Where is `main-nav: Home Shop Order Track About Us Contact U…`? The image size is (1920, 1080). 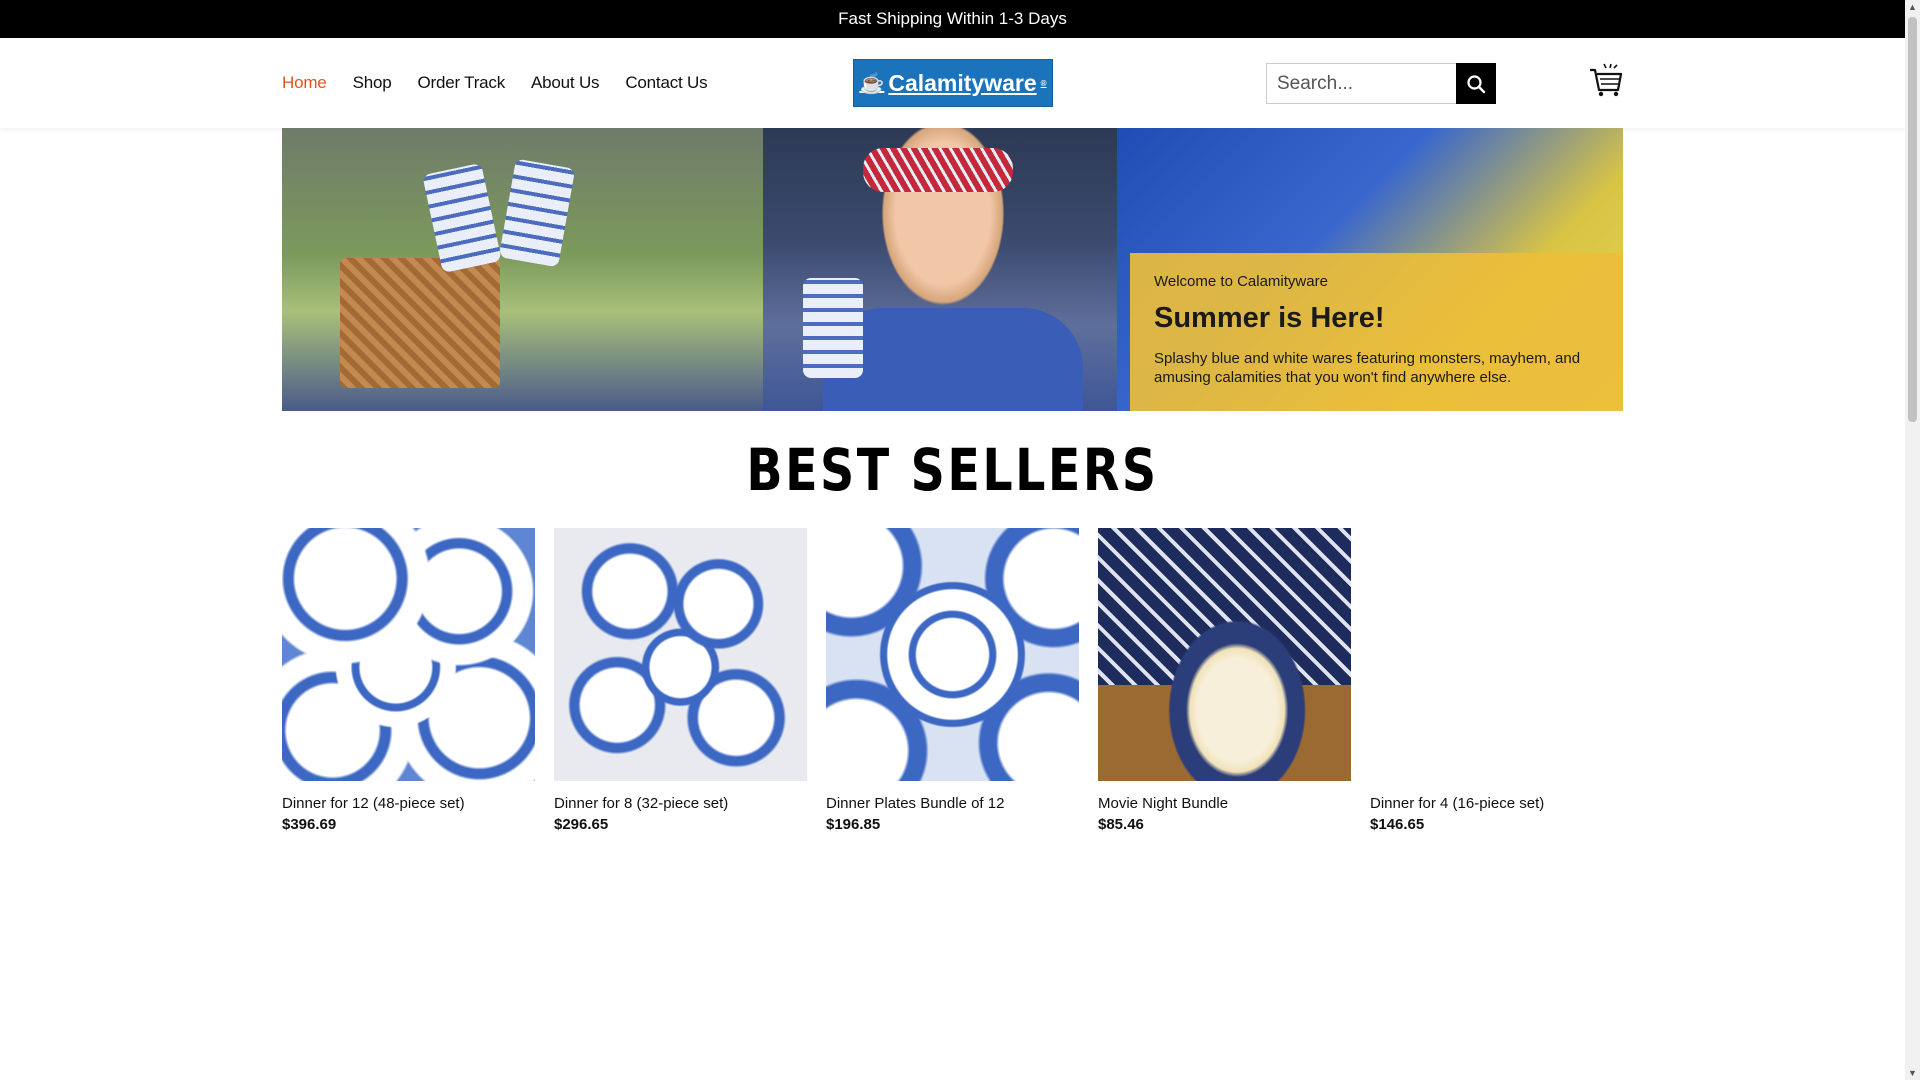
main-nav: Home Shop Order Track About Us Contact U… is located at coordinates (495, 83).